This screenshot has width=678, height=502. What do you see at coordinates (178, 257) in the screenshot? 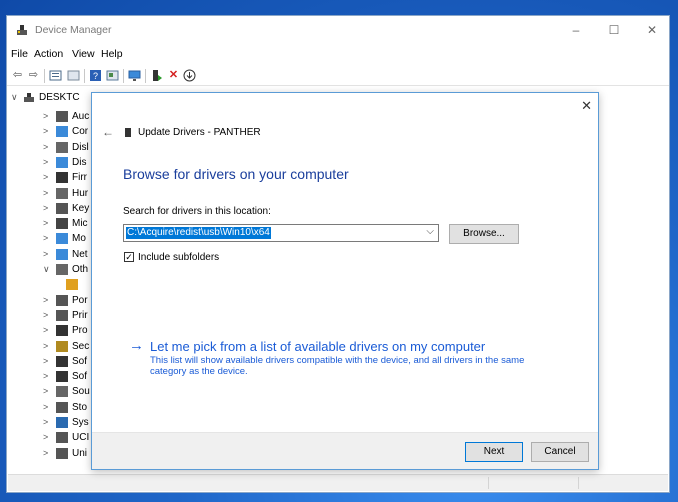
I see `include-subfolders-label: Include subfolders` at bounding box center [178, 257].